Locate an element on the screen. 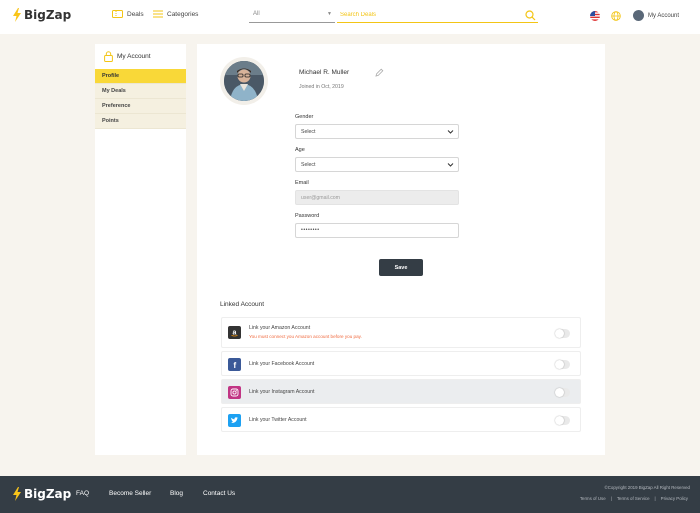 The height and width of the screenshot is (513, 700). svg-text: a is located at coordinates (235, 333).